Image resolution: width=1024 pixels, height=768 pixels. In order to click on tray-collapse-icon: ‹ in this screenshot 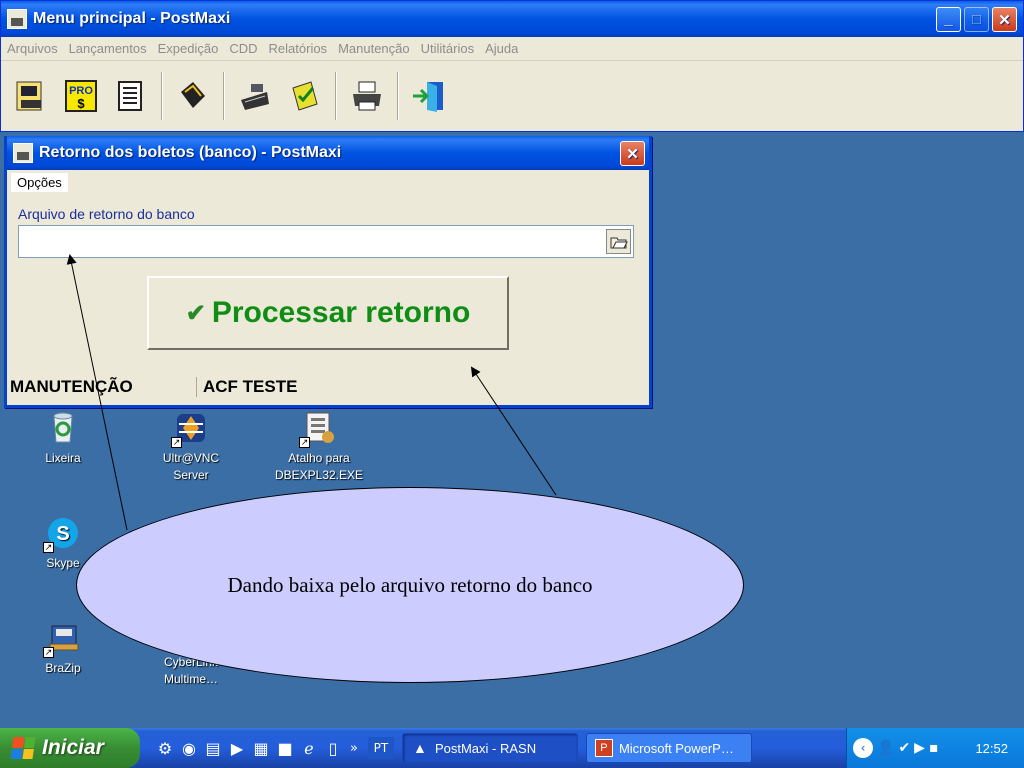, I will do `click(863, 748)`.